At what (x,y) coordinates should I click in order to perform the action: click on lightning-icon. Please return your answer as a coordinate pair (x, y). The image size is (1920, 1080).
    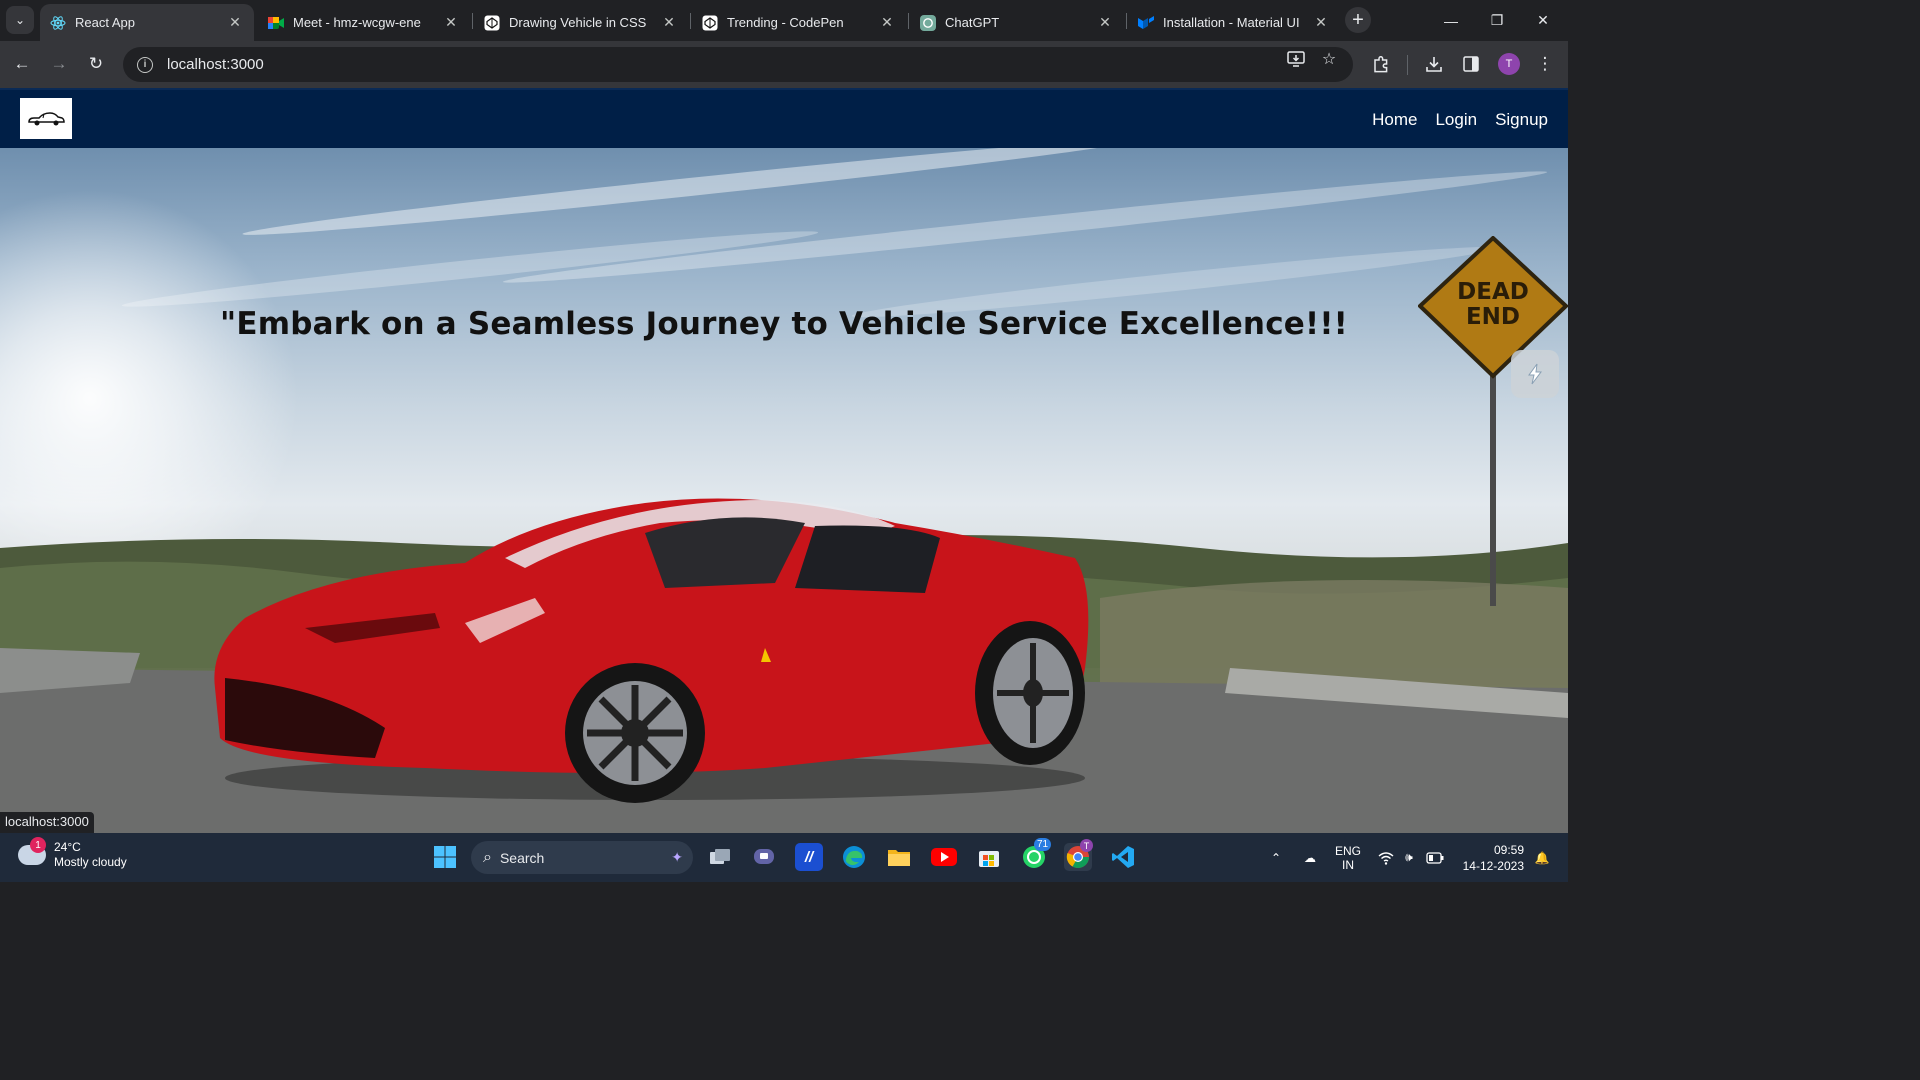
    Looking at the image, I should click on (1535, 374).